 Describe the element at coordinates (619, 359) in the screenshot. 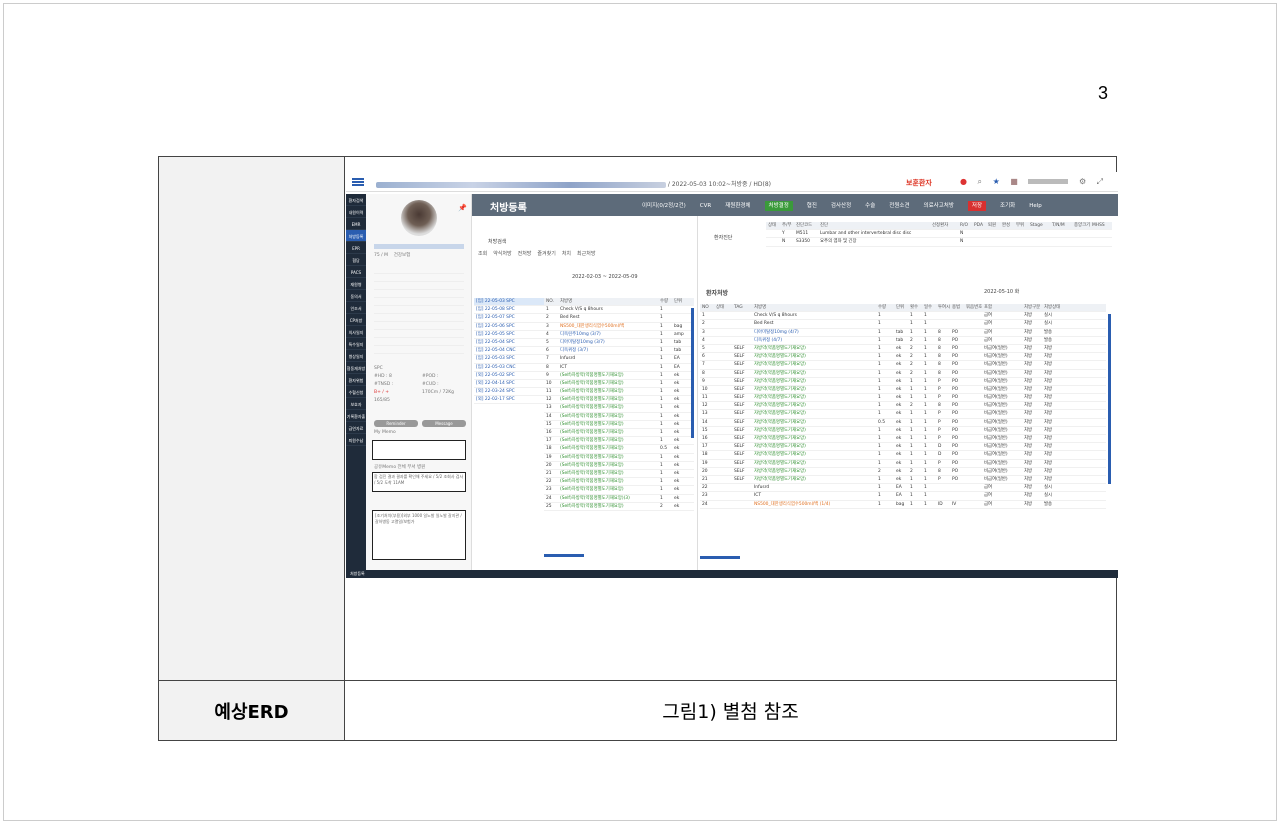

I see `order-list-row: 7 Infusrd 1 EA` at that location.